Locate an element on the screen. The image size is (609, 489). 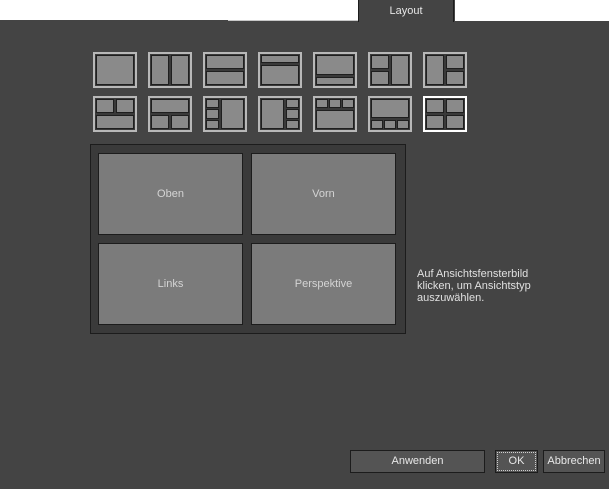
layout-thumb-single is located at coordinates (115, 70).